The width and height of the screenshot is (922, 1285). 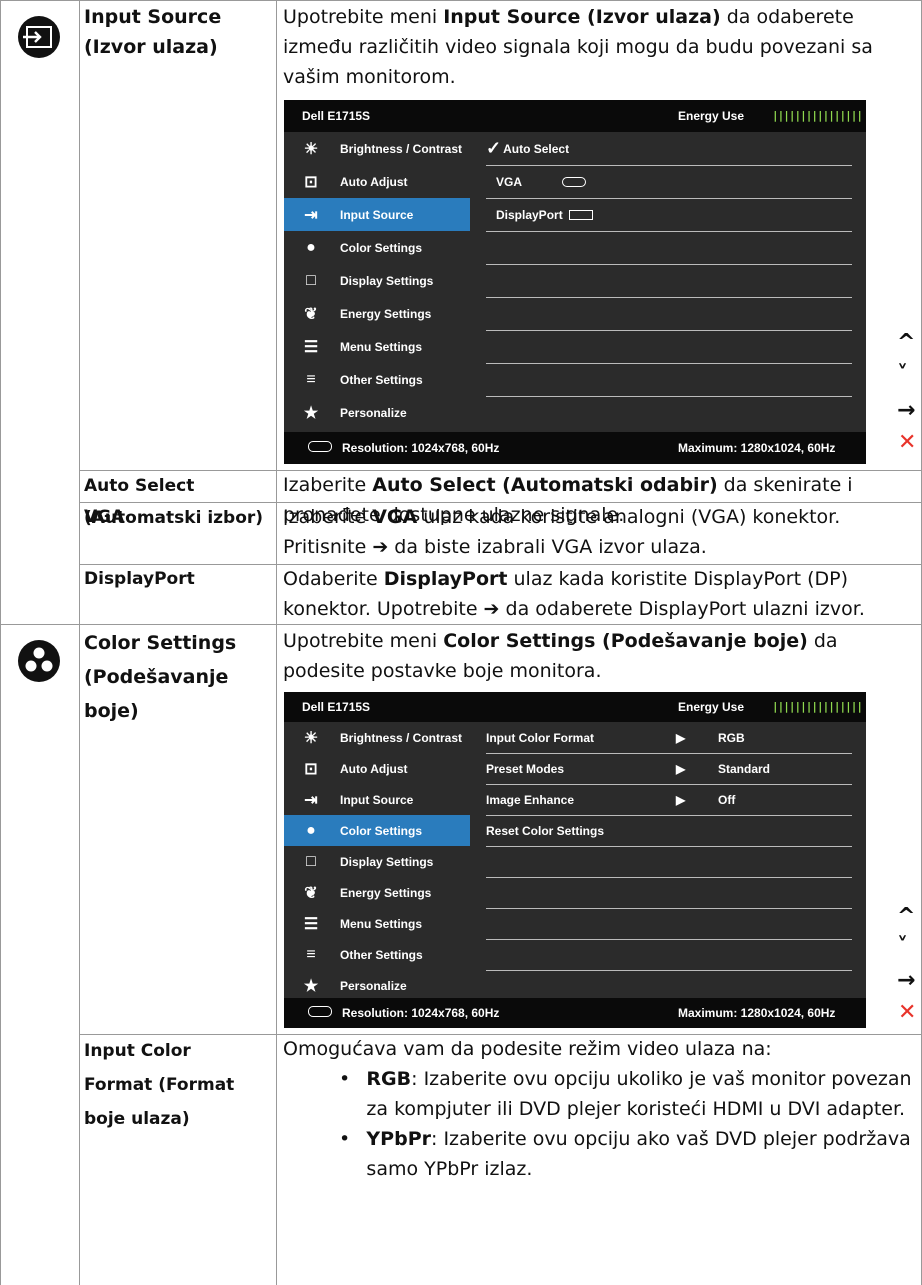 I want to click on input-color-format-label: Input Color Format (Format boje ulaza), so click(x=159, y=1085).